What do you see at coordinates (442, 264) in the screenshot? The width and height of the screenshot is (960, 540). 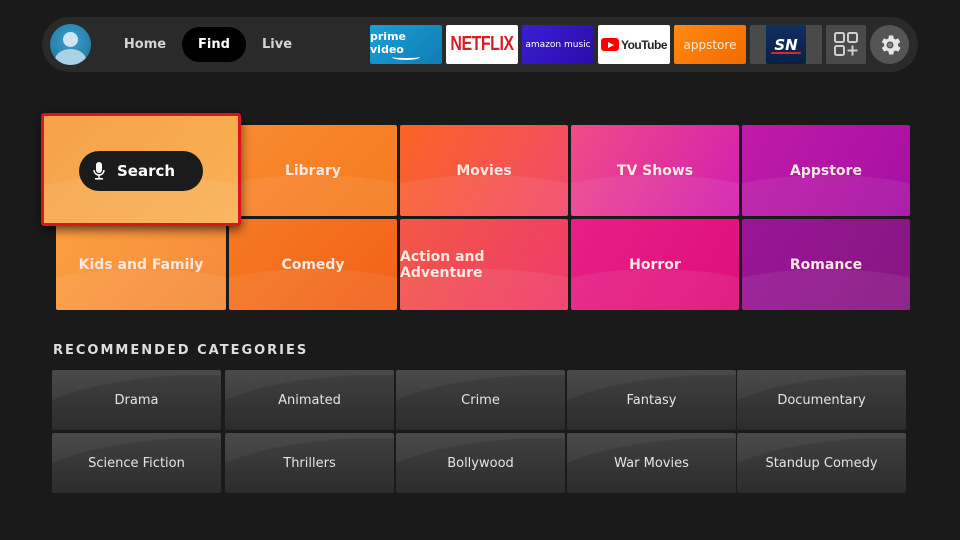 I see `tile-label: Action and Adventure` at bounding box center [442, 264].